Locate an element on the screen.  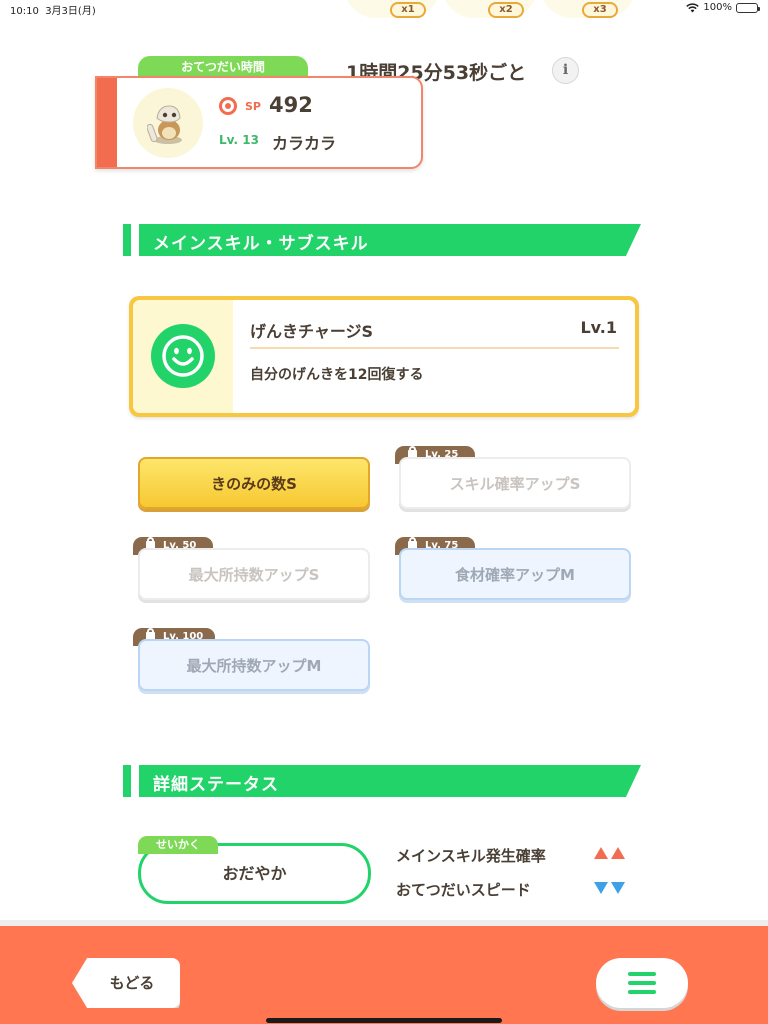
status-right: 100% is located at coordinates (723, 7).